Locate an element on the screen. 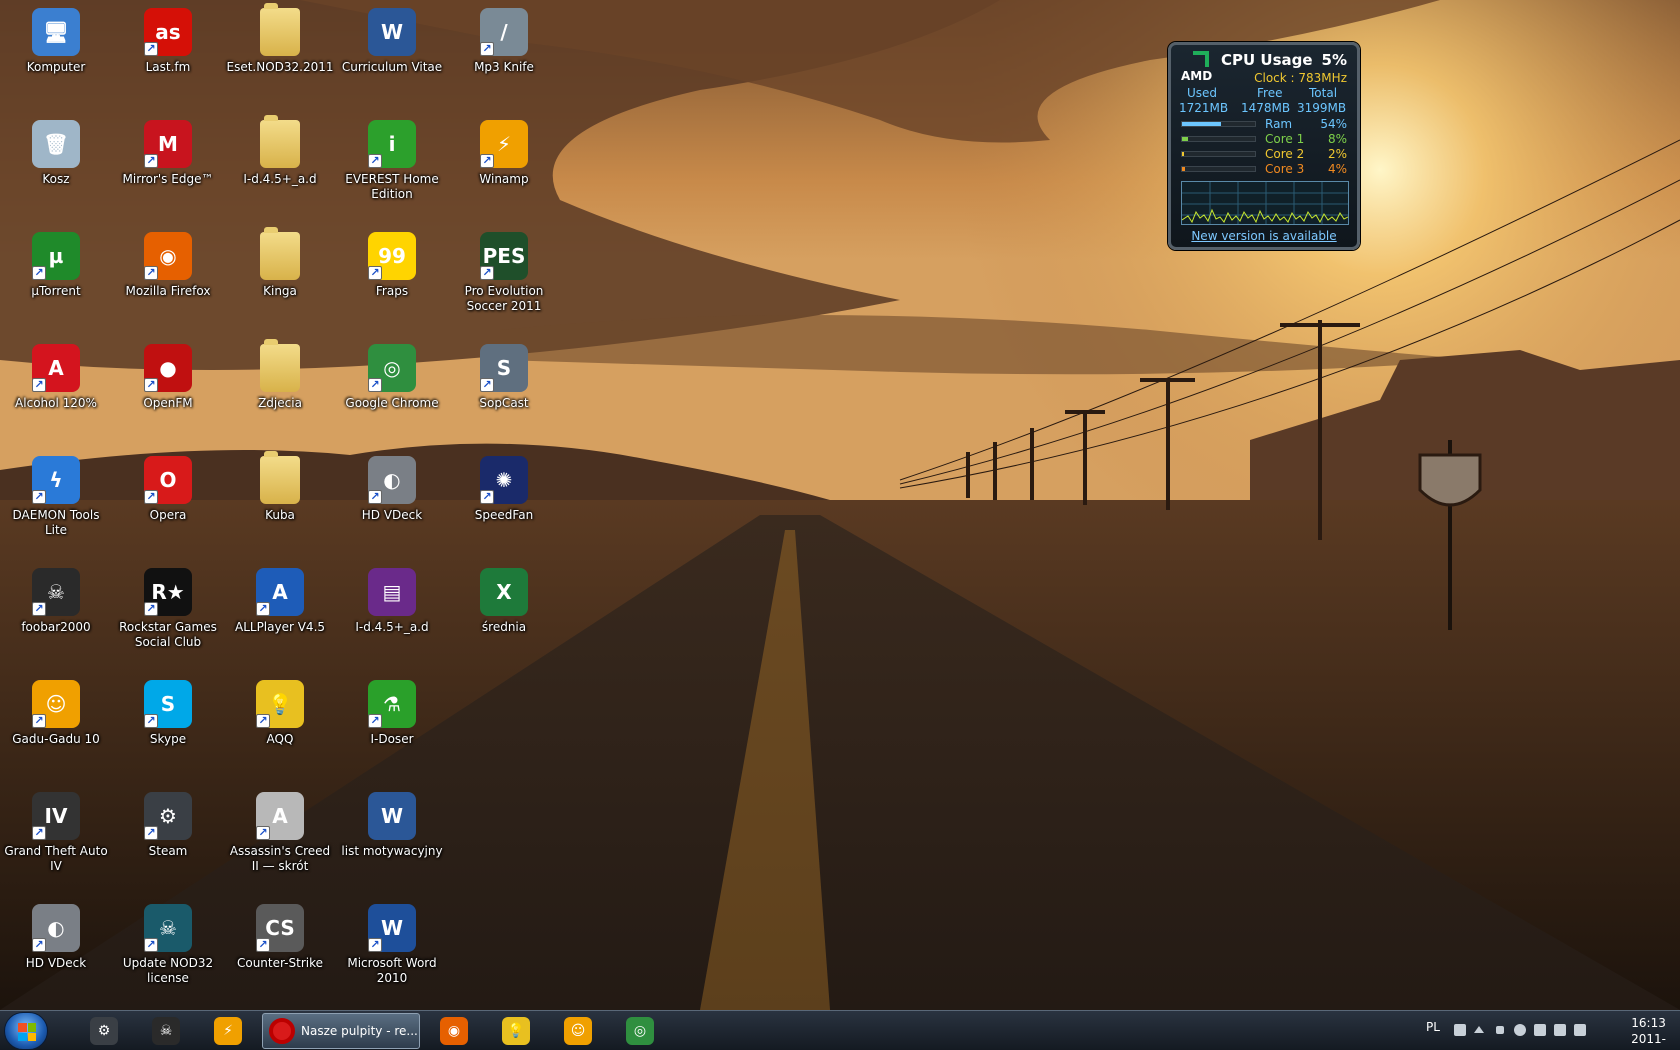  desktop-icon: ☺ ↗ Gadu-Gadu 10 is located at coordinates (56, 710).